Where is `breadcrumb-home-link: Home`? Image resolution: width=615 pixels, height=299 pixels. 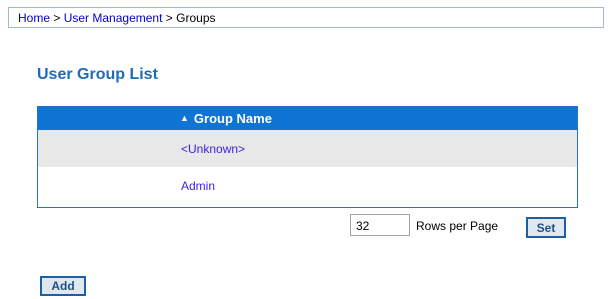 breadcrumb-home-link: Home is located at coordinates (34, 18).